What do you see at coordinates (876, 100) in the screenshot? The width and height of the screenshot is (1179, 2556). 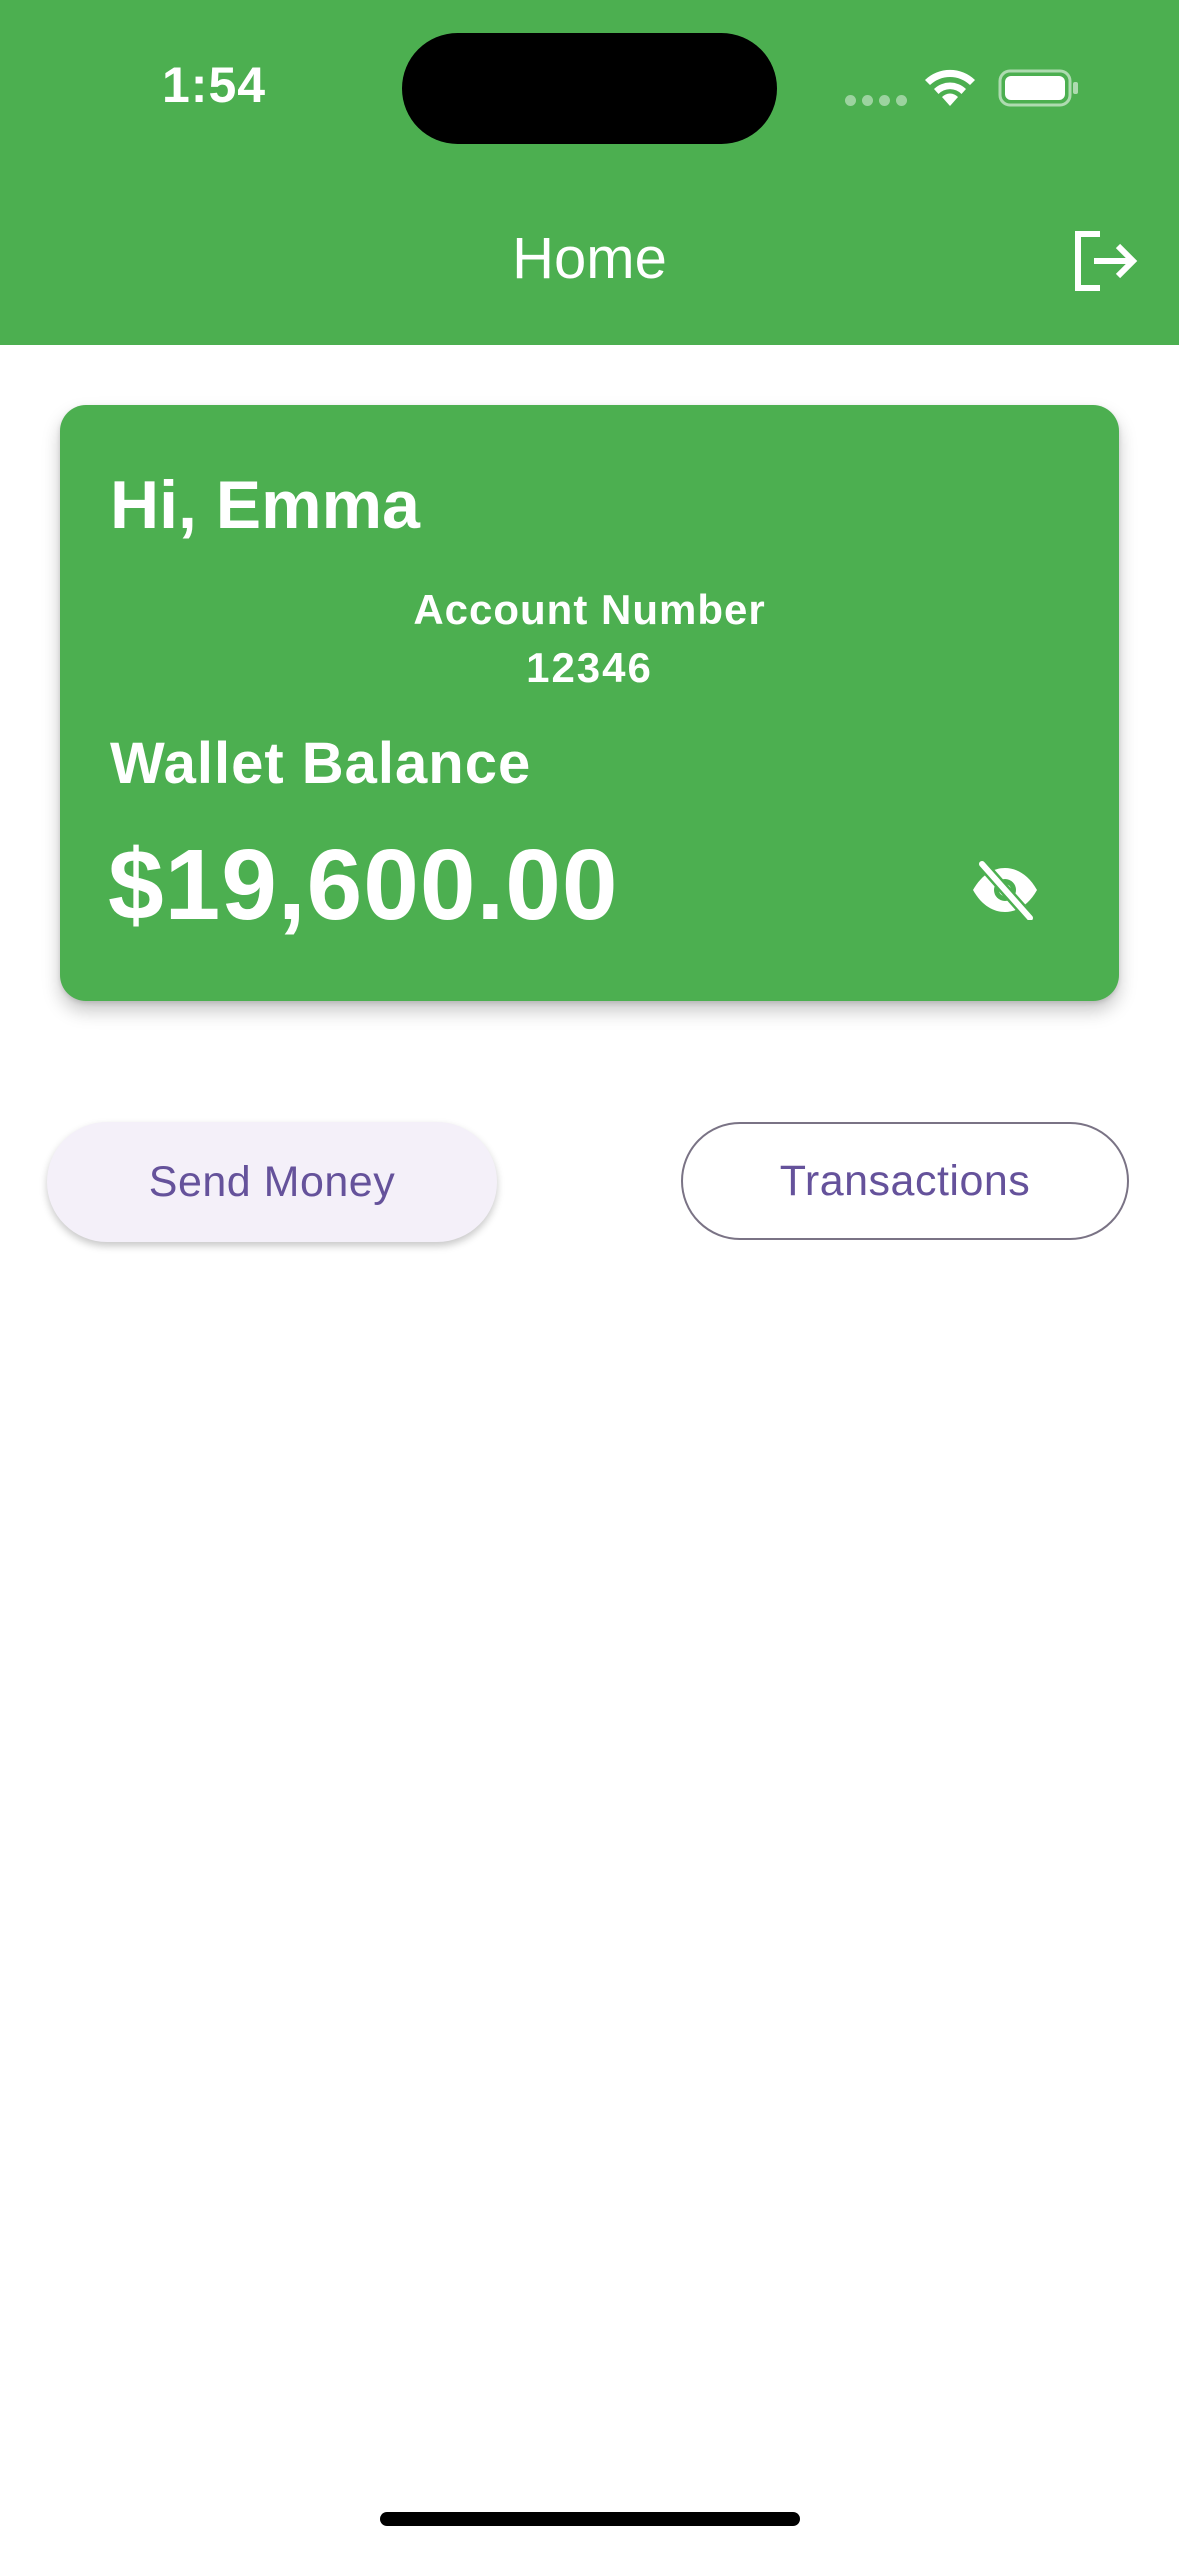 I see `signal-icon` at bounding box center [876, 100].